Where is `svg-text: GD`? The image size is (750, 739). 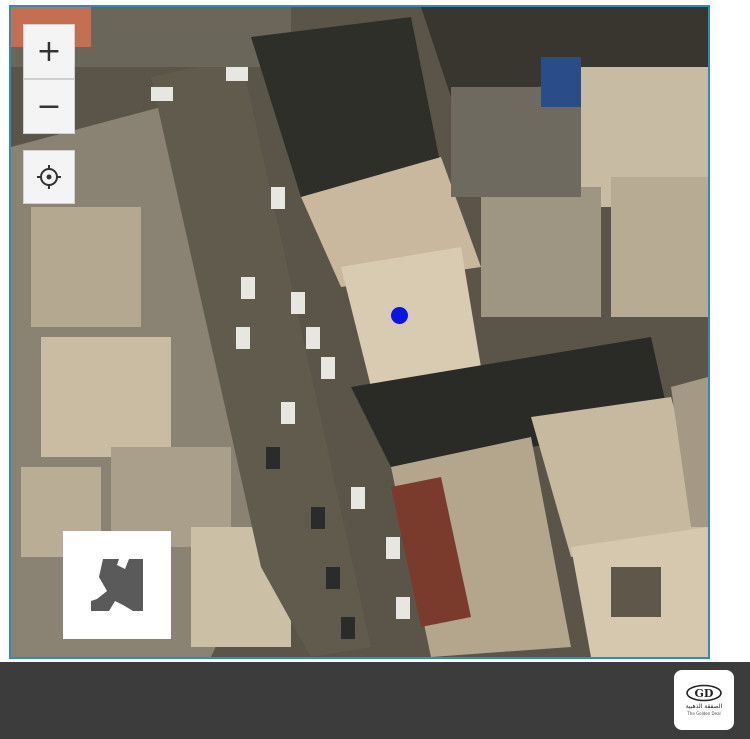 svg-text: GD is located at coordinates (704, 693).